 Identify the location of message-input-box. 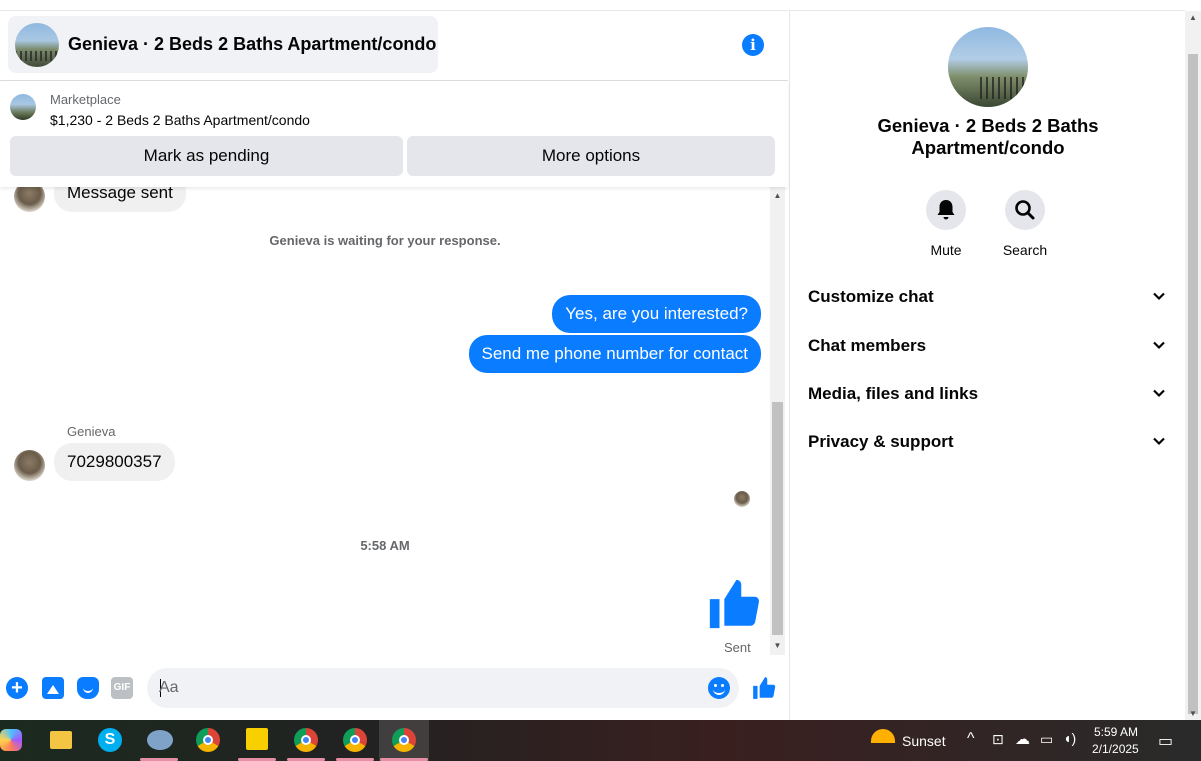
(443, 688).